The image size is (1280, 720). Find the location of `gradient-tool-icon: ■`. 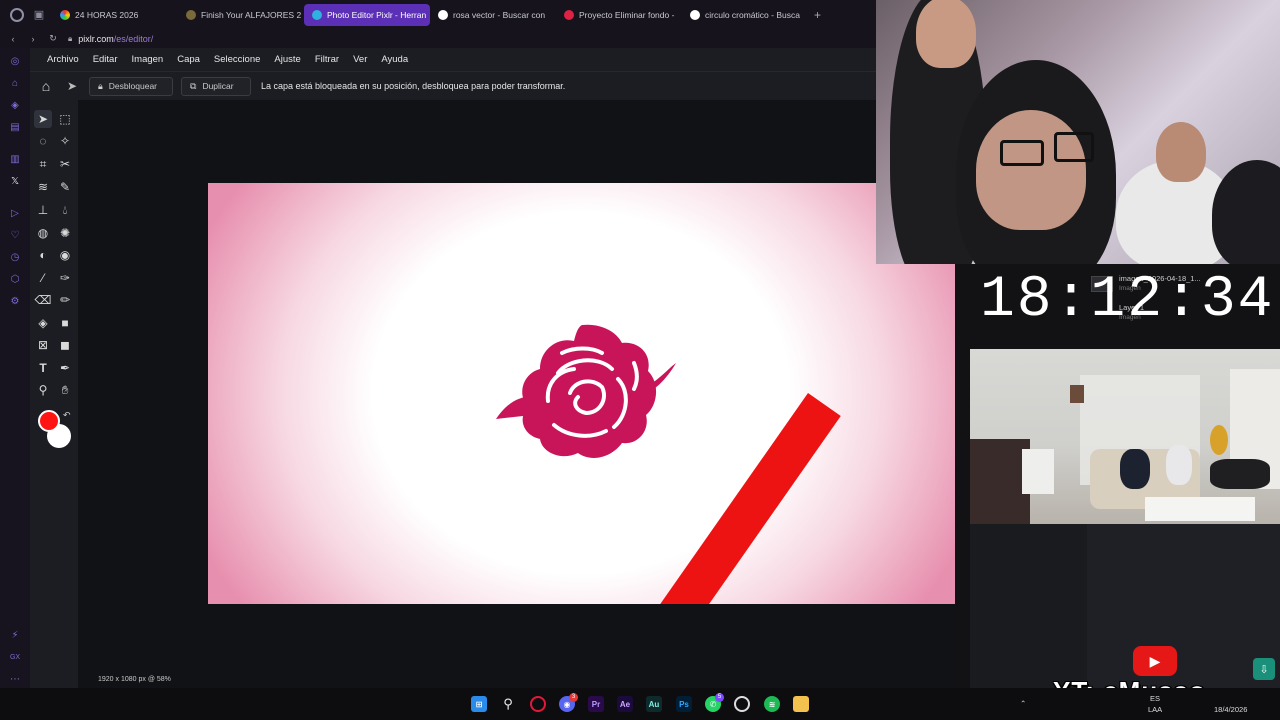

gradient-tool-icon: ■ is located at coordinates (65, 323).